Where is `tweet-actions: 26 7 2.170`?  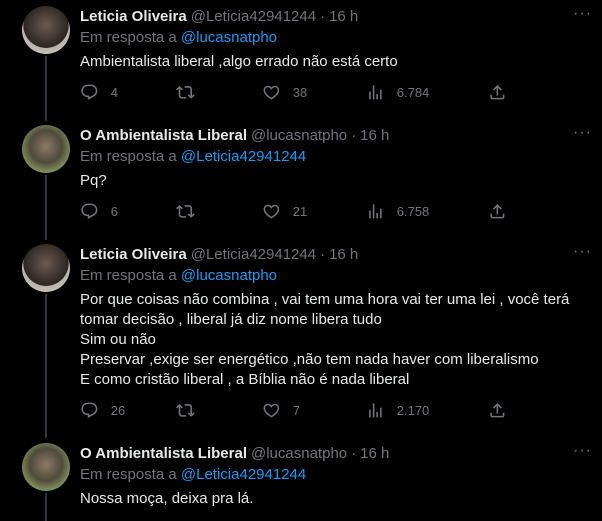 tweet-actions: 26 7 2.170 is located at coordinates (295, 410).